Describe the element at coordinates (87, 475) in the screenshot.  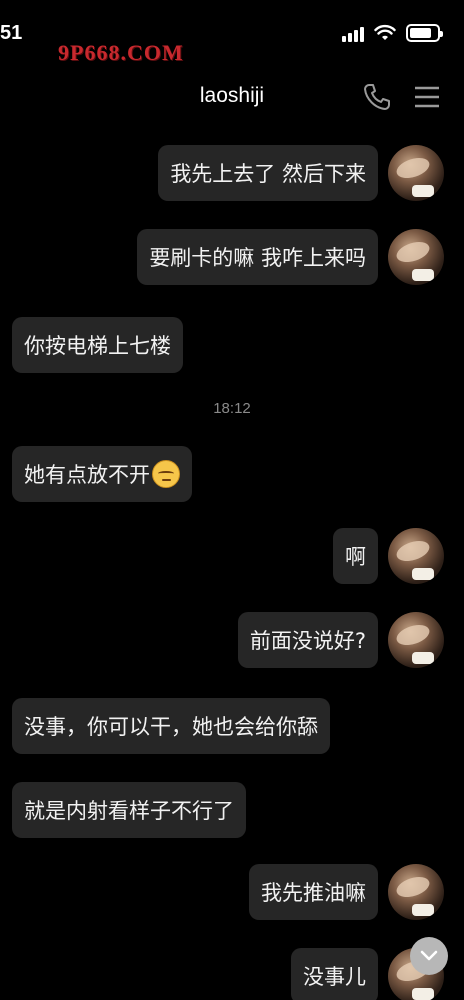
I see `message-text: 她有点放不开` at that location.